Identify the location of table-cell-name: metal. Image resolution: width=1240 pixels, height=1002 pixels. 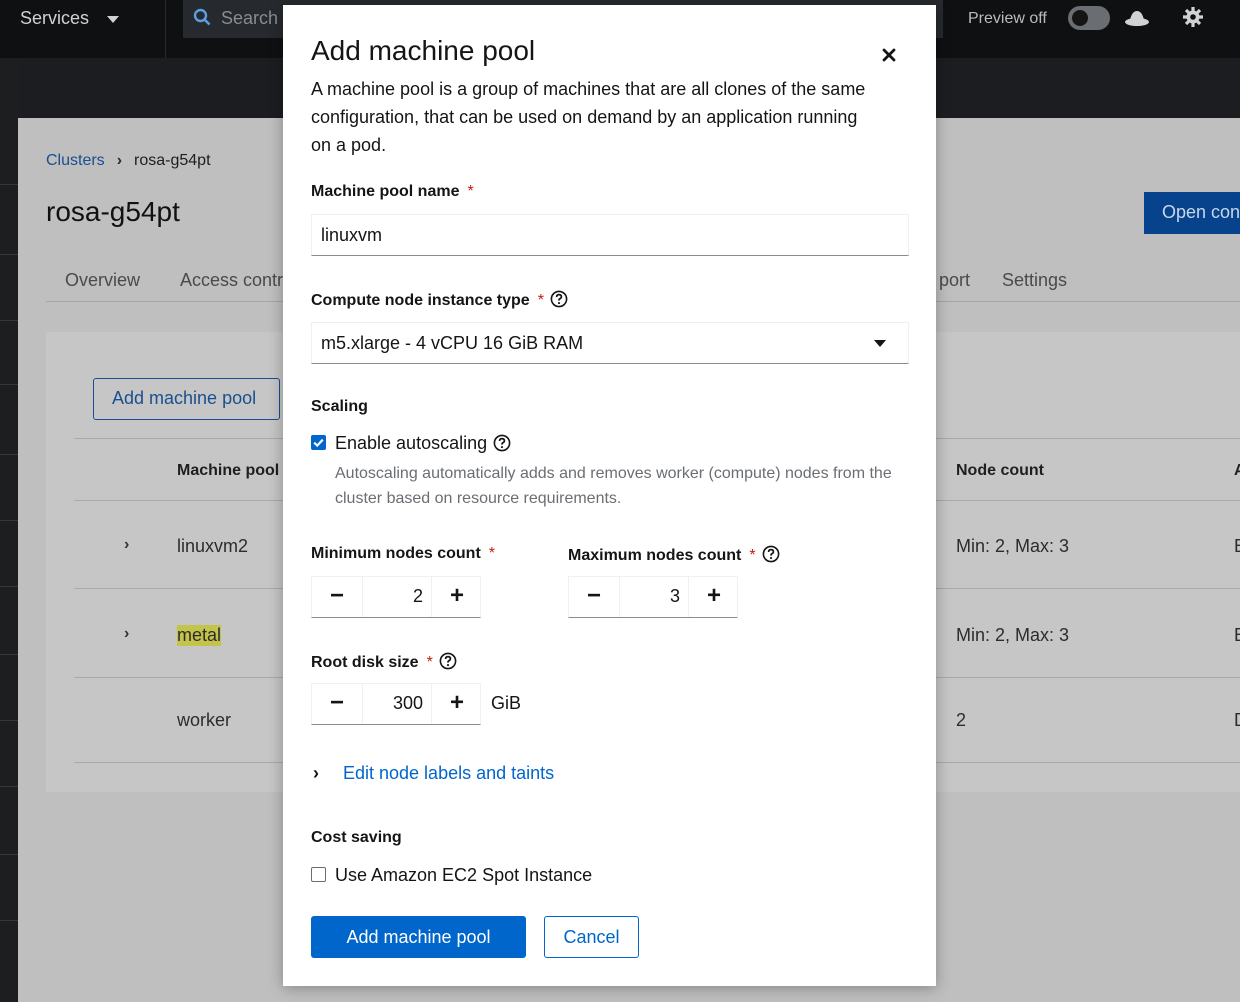
(199, 635).